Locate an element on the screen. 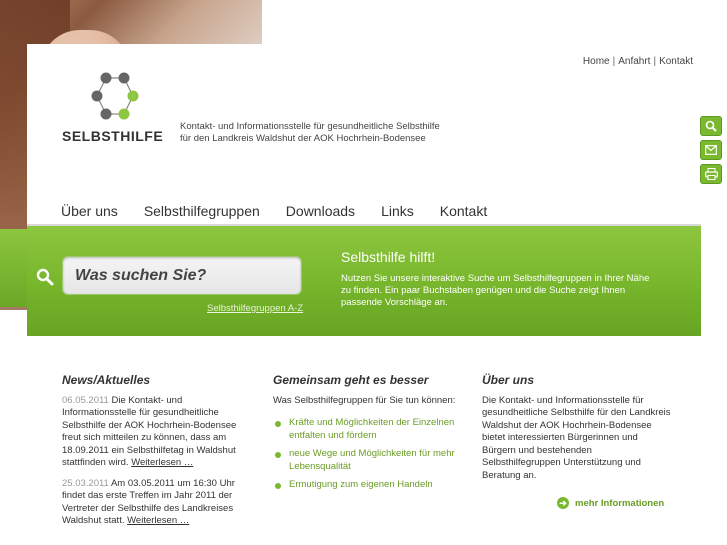 Image resolution: width=727 pixels, height=545 pixels. gemeinsam-title: Gemeinsam geht es besser is located at coordinates (351, 380).